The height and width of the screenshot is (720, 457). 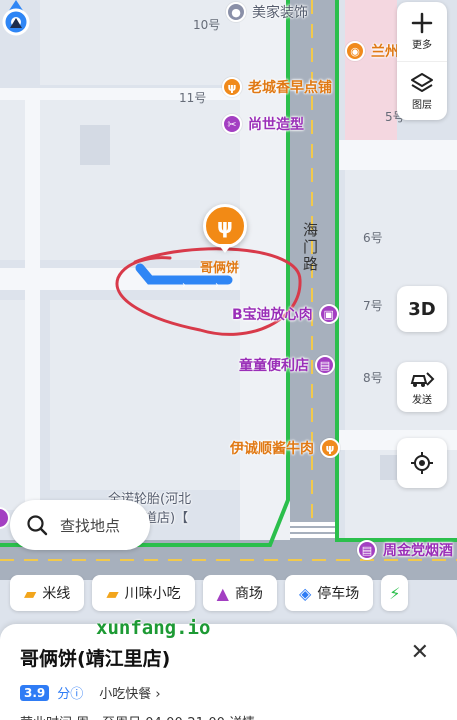 I want to click on selected-poi-label: 哥俩饼, so click(x=220, y=268).